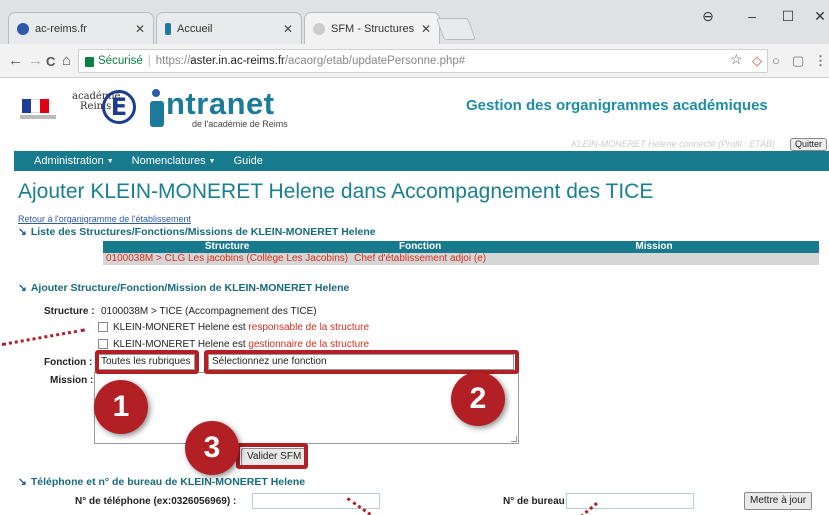 The height and width of the screenshot is (515, 829). I want to click on bookmark-star-icon: ☆, so click(736, 59).